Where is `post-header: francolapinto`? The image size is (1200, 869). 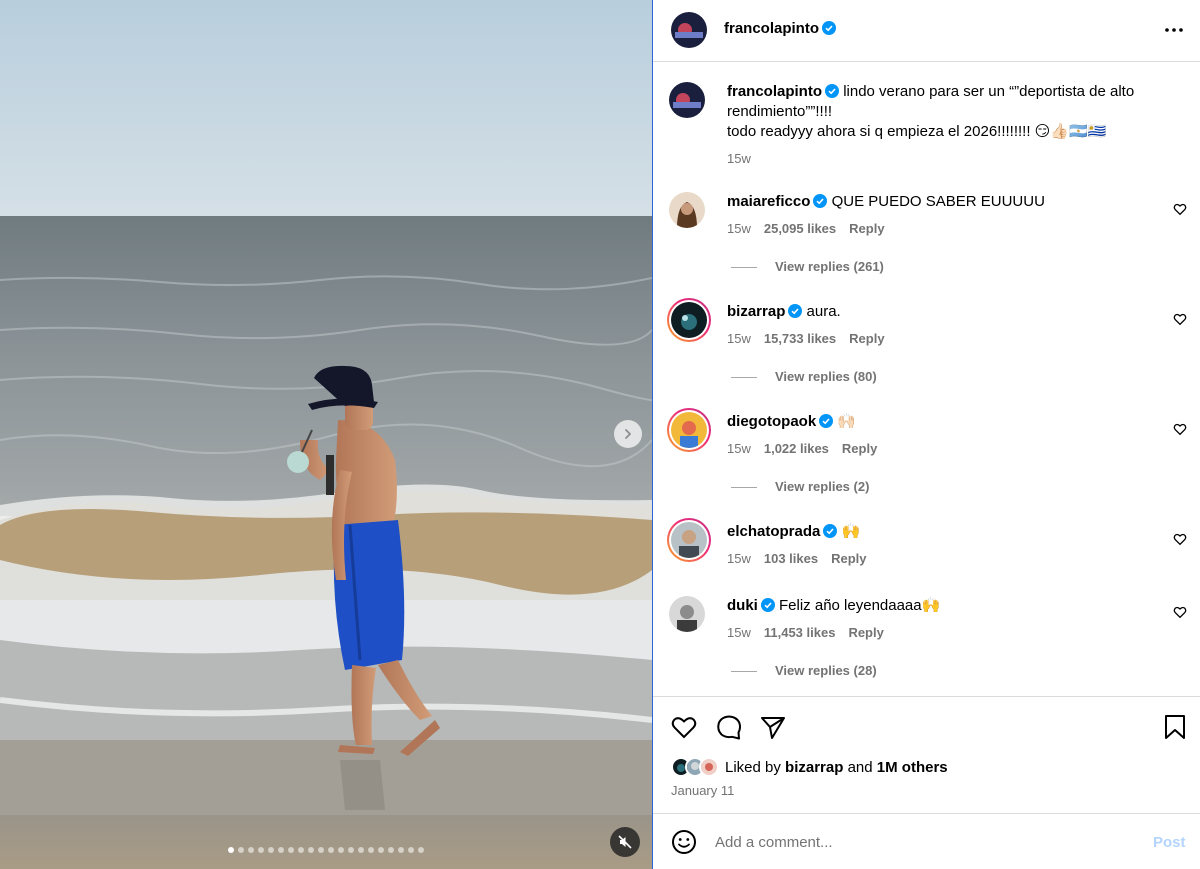 post-header: francolapinto is located at coordinates (926, 31).